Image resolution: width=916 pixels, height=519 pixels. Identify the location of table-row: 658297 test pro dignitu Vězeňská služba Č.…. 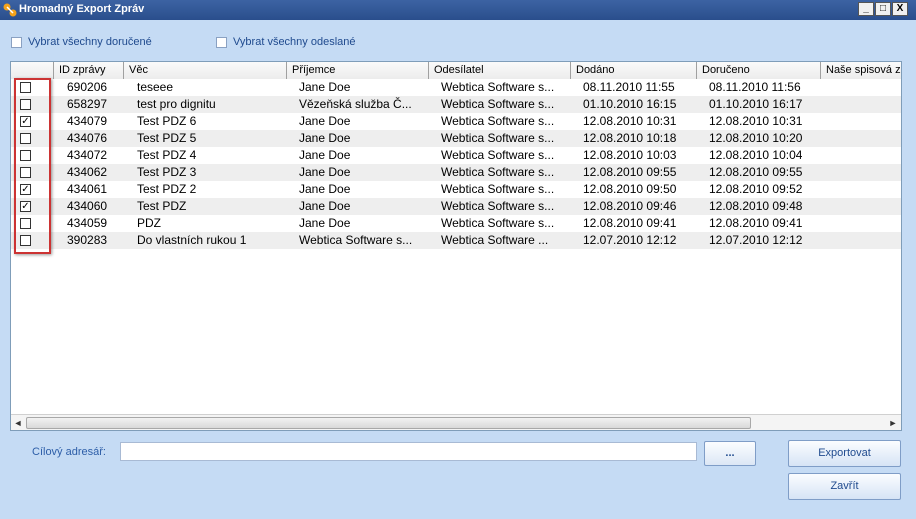
(456, 104).